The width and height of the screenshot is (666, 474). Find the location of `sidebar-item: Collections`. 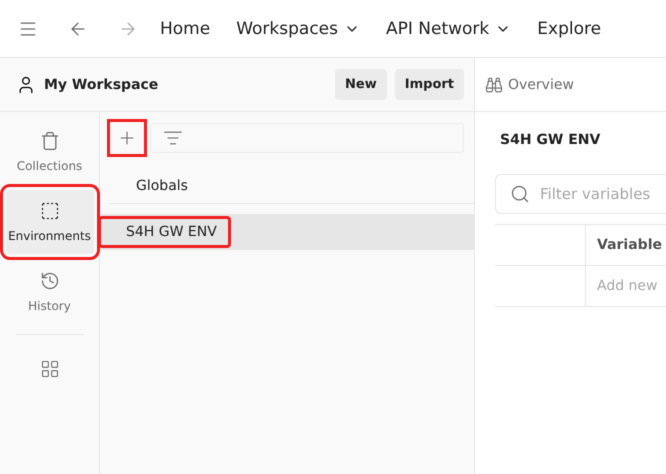

sidebar-item: Collections is located at coordinates (50, 152).